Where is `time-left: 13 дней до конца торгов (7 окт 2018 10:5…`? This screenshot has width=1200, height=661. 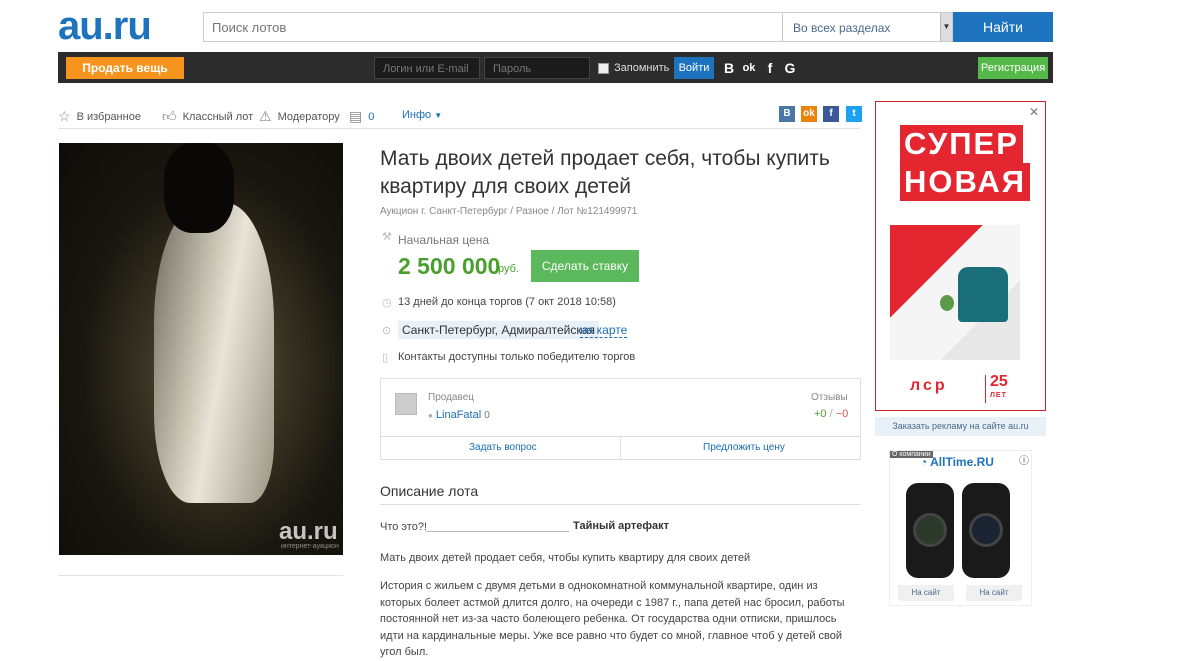
time-left: 13 дней до конца торгов (7 окт 2018 10:5… is located at coordinates (507, 302).